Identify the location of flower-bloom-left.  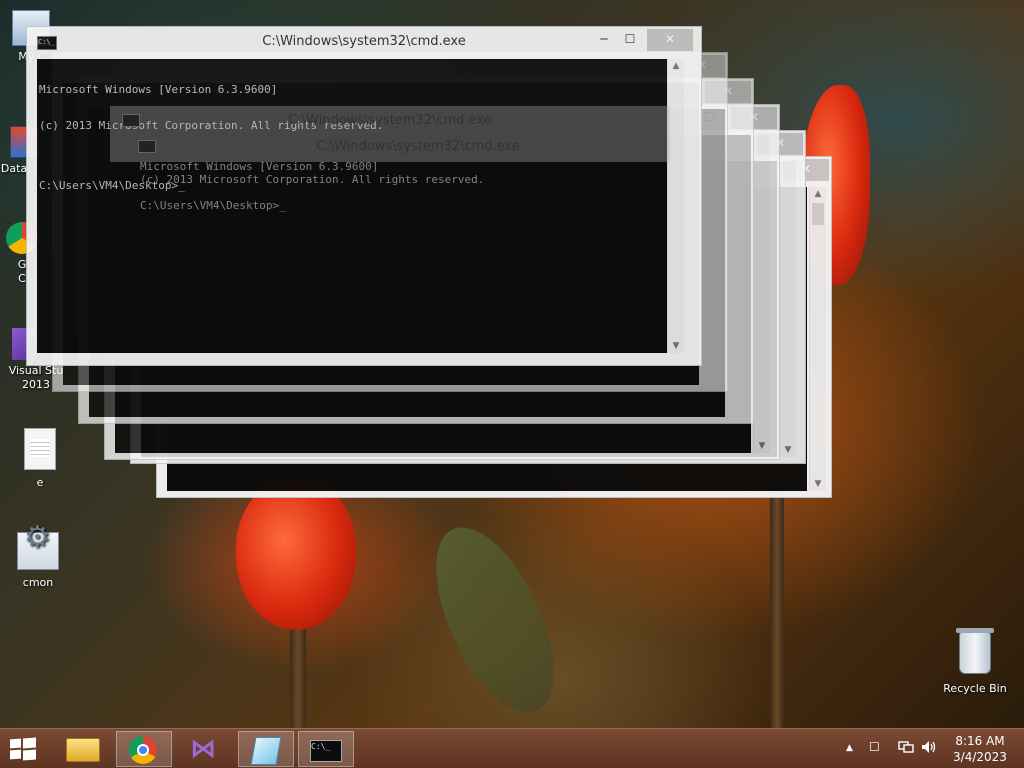
(296, 555).